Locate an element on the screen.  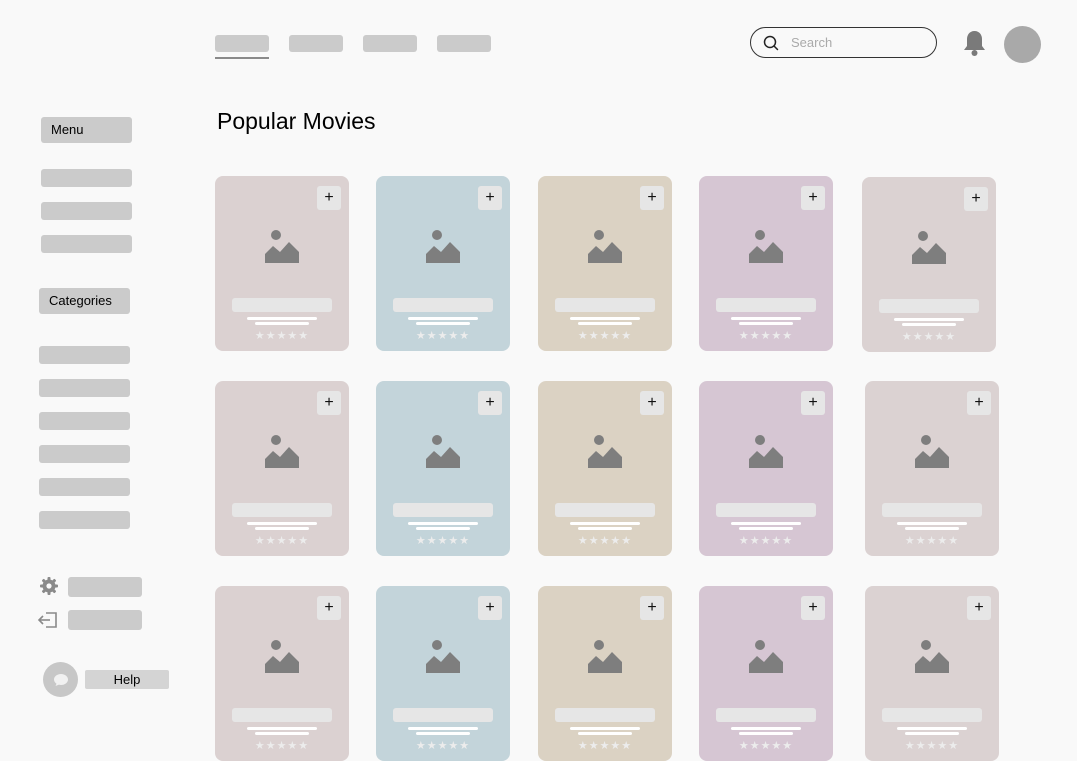
help-avatar is located at coordinates (60, 679).